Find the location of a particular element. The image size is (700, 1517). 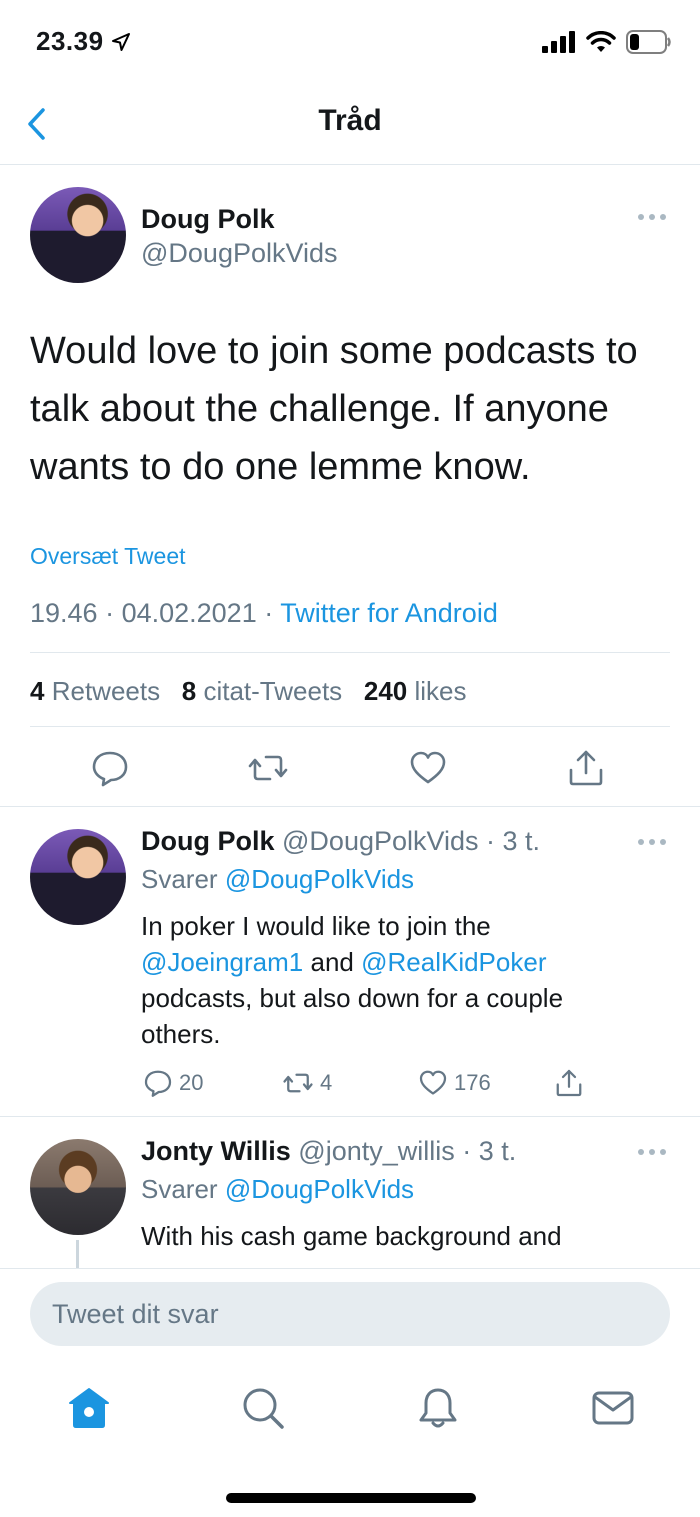

status-indicators is located at coordinates (607, 42).